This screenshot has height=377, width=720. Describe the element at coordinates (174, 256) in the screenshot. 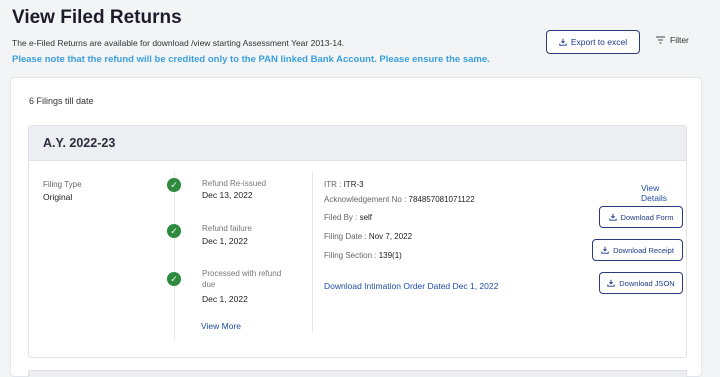

I see `timeline-line` at that location.